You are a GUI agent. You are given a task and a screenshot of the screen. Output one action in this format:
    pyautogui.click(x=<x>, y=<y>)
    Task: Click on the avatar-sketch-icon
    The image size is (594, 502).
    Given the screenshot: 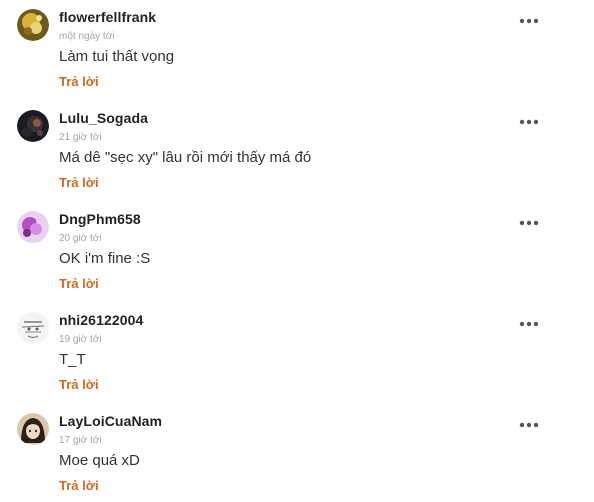 What is the action you would take?
    pyautogui.click(x=33, y=328)
    